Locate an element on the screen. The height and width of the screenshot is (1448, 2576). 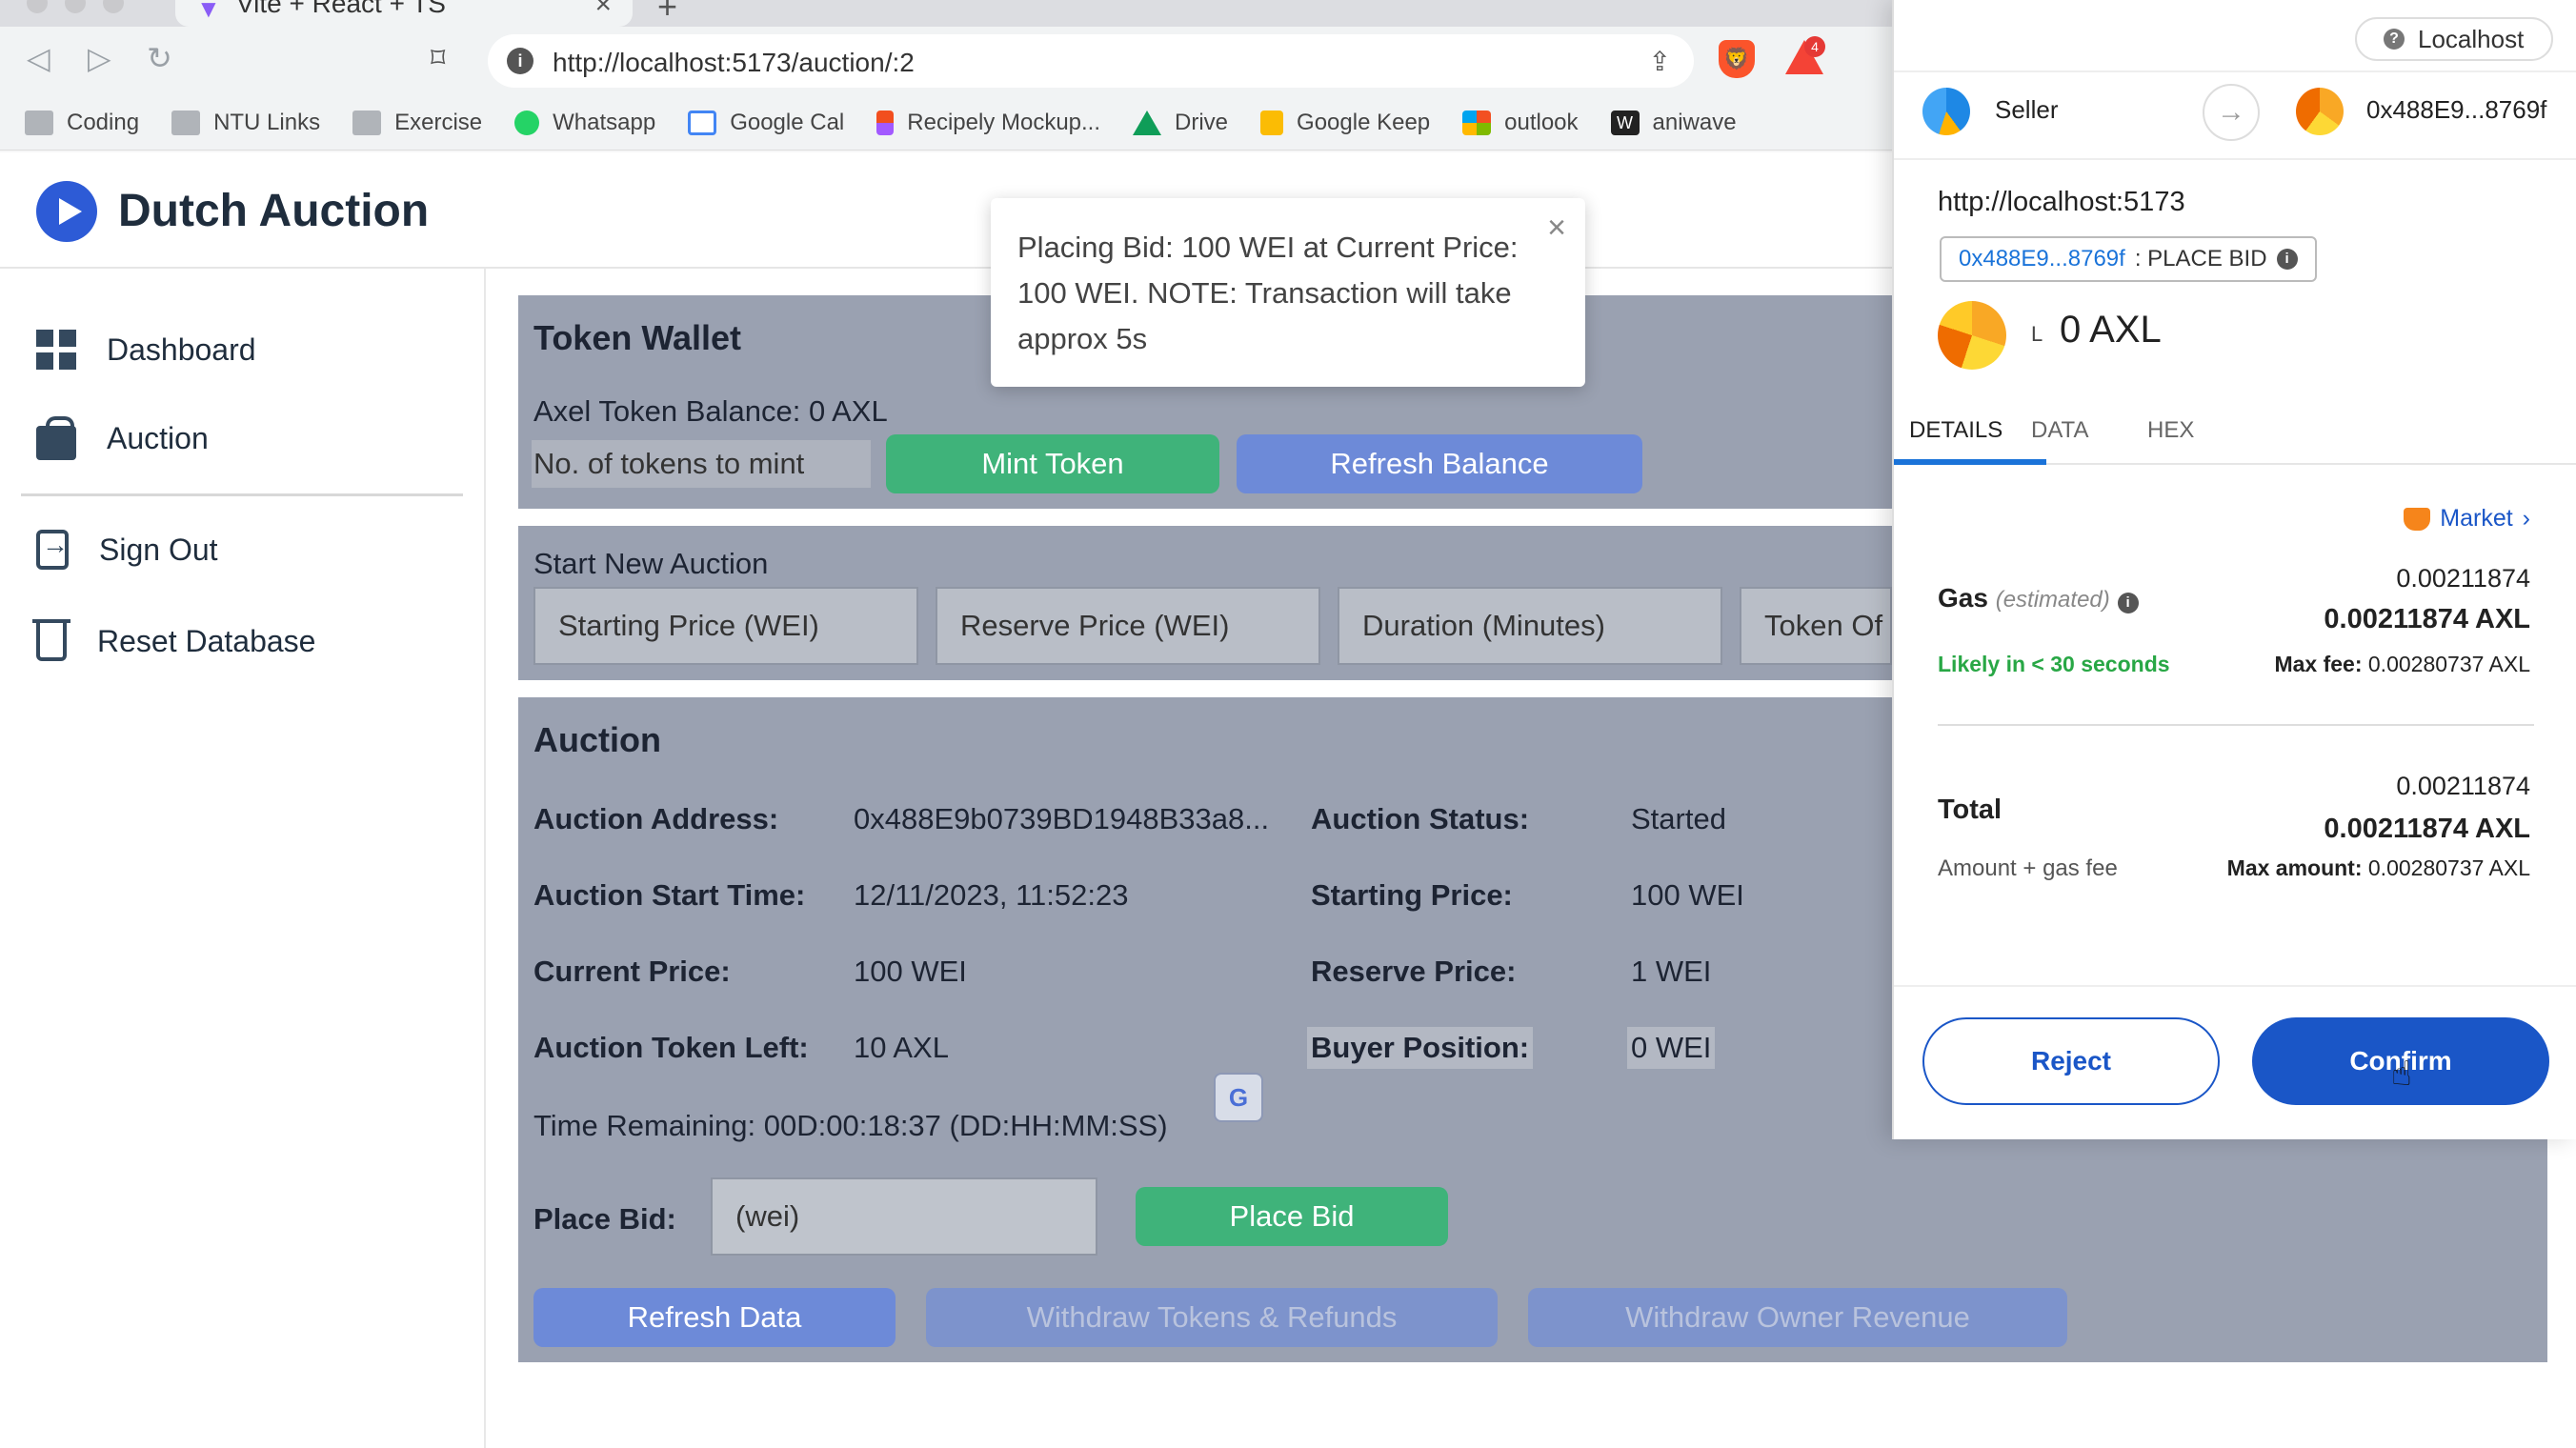
contract-address: 0x488E9...8769f is located at coordinates (2042, 259).